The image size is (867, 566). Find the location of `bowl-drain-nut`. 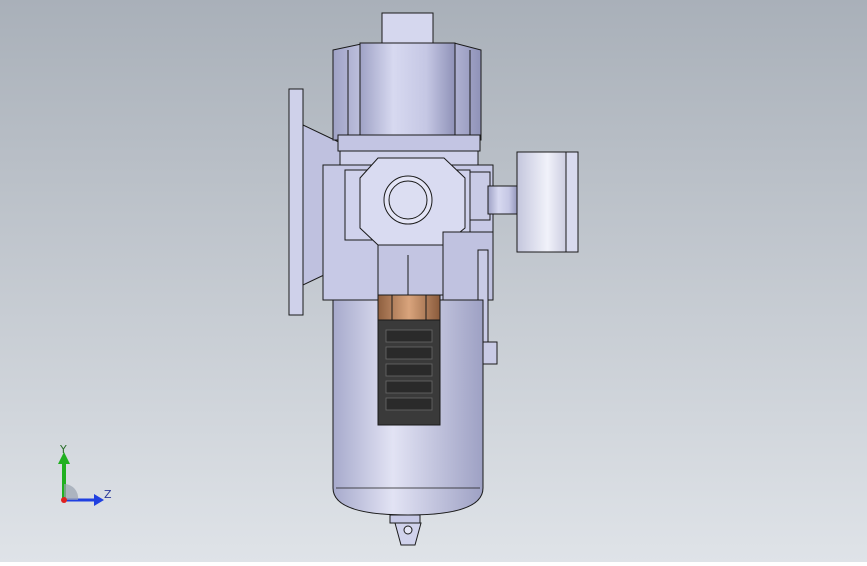

bowl-drain-nut is located at coordinates (405, 519).